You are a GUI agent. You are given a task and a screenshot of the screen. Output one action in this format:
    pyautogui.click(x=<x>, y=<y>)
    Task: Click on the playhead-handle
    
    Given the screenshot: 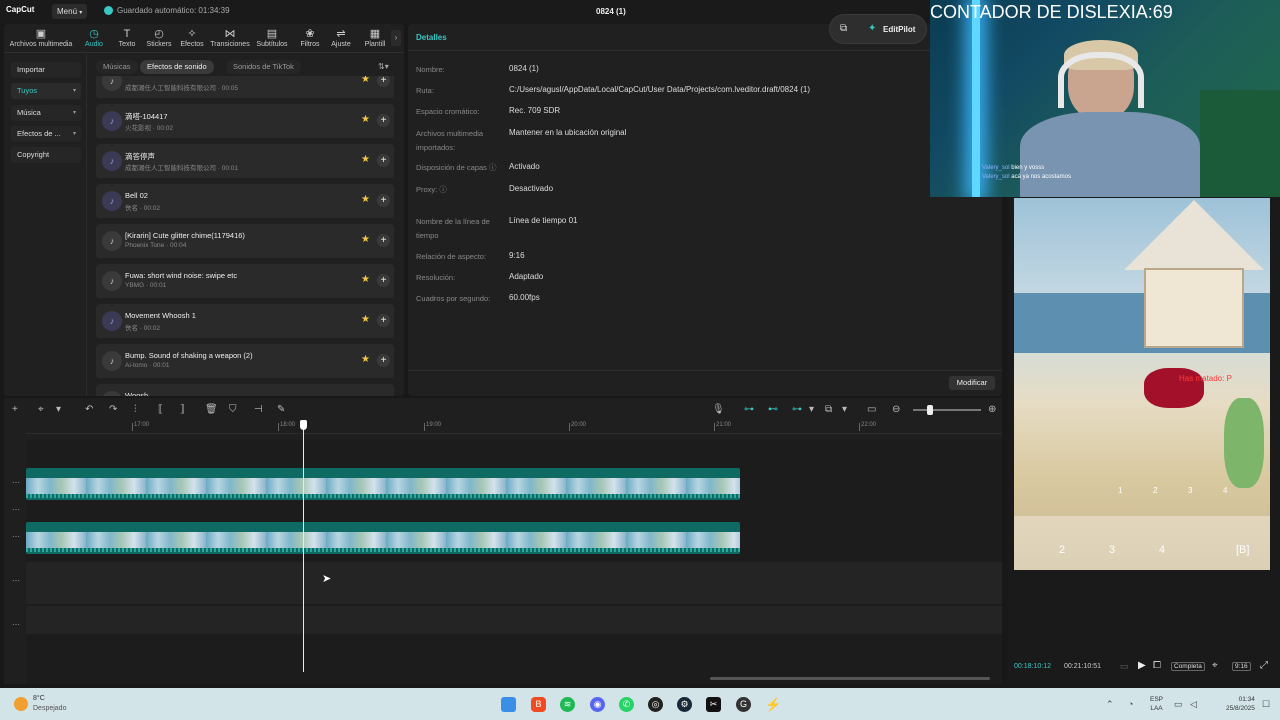 What is the action you would take?
    pyautogui.click(x=303, y=425)
    